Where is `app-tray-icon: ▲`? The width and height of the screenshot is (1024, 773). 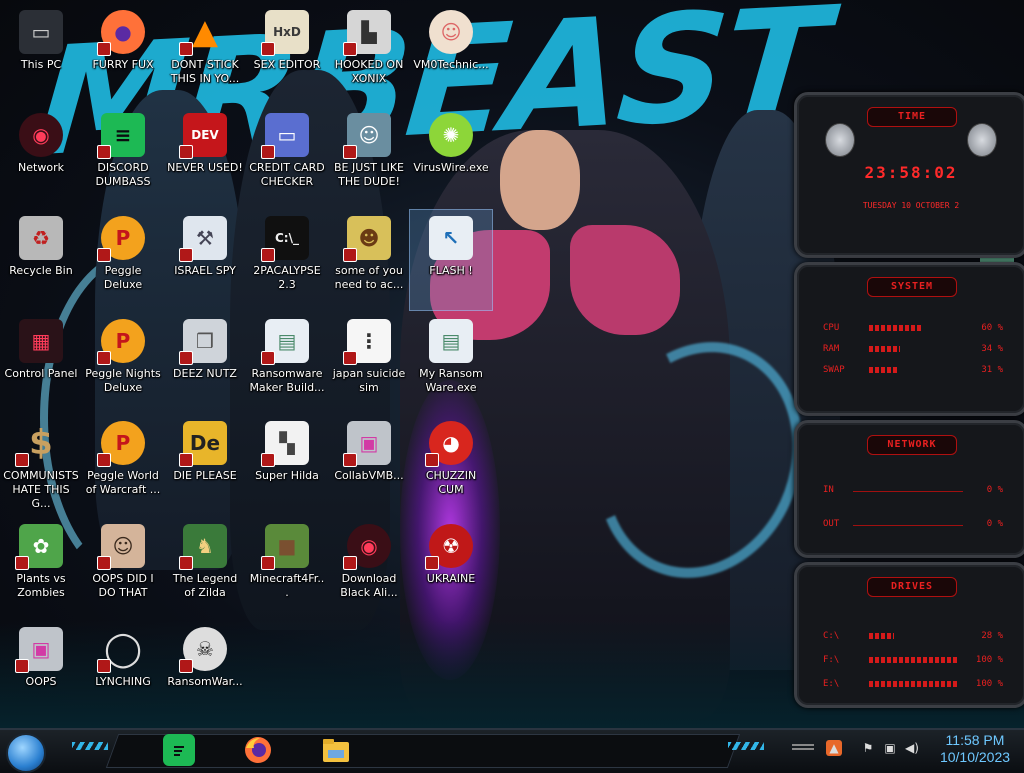
app-tray-icon: ▲ is located at coordinates (834, 748).